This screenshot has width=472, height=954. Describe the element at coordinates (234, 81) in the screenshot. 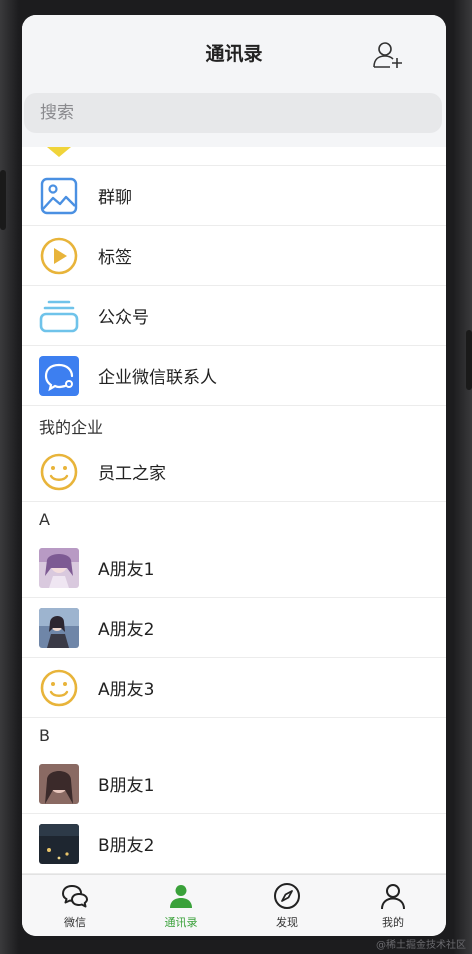

I see `top-bar: 通讯录` at that location.